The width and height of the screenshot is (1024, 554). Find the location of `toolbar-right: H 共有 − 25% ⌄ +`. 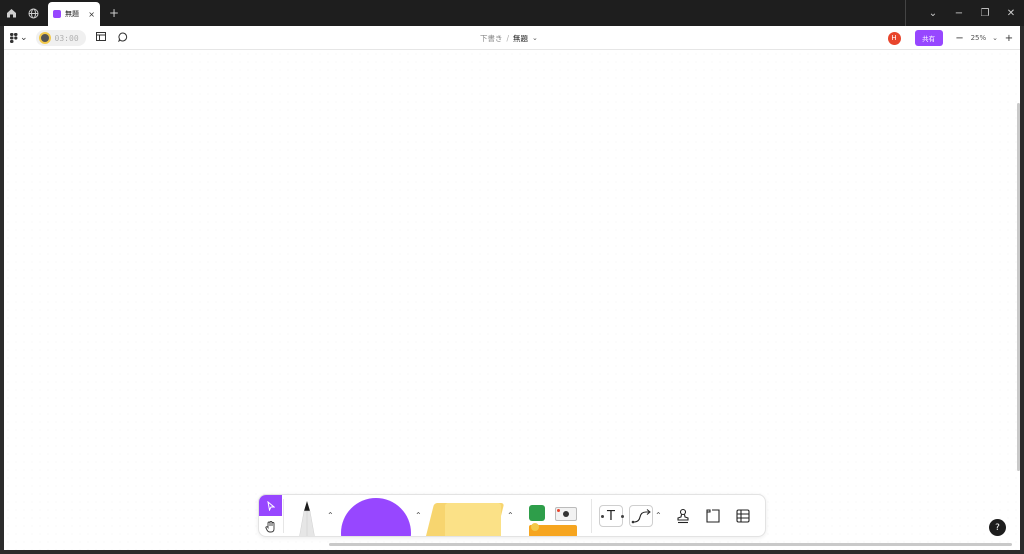

toolbar-right: H 共有 − 25% ⌄ + is located at coordinates (950, 38).